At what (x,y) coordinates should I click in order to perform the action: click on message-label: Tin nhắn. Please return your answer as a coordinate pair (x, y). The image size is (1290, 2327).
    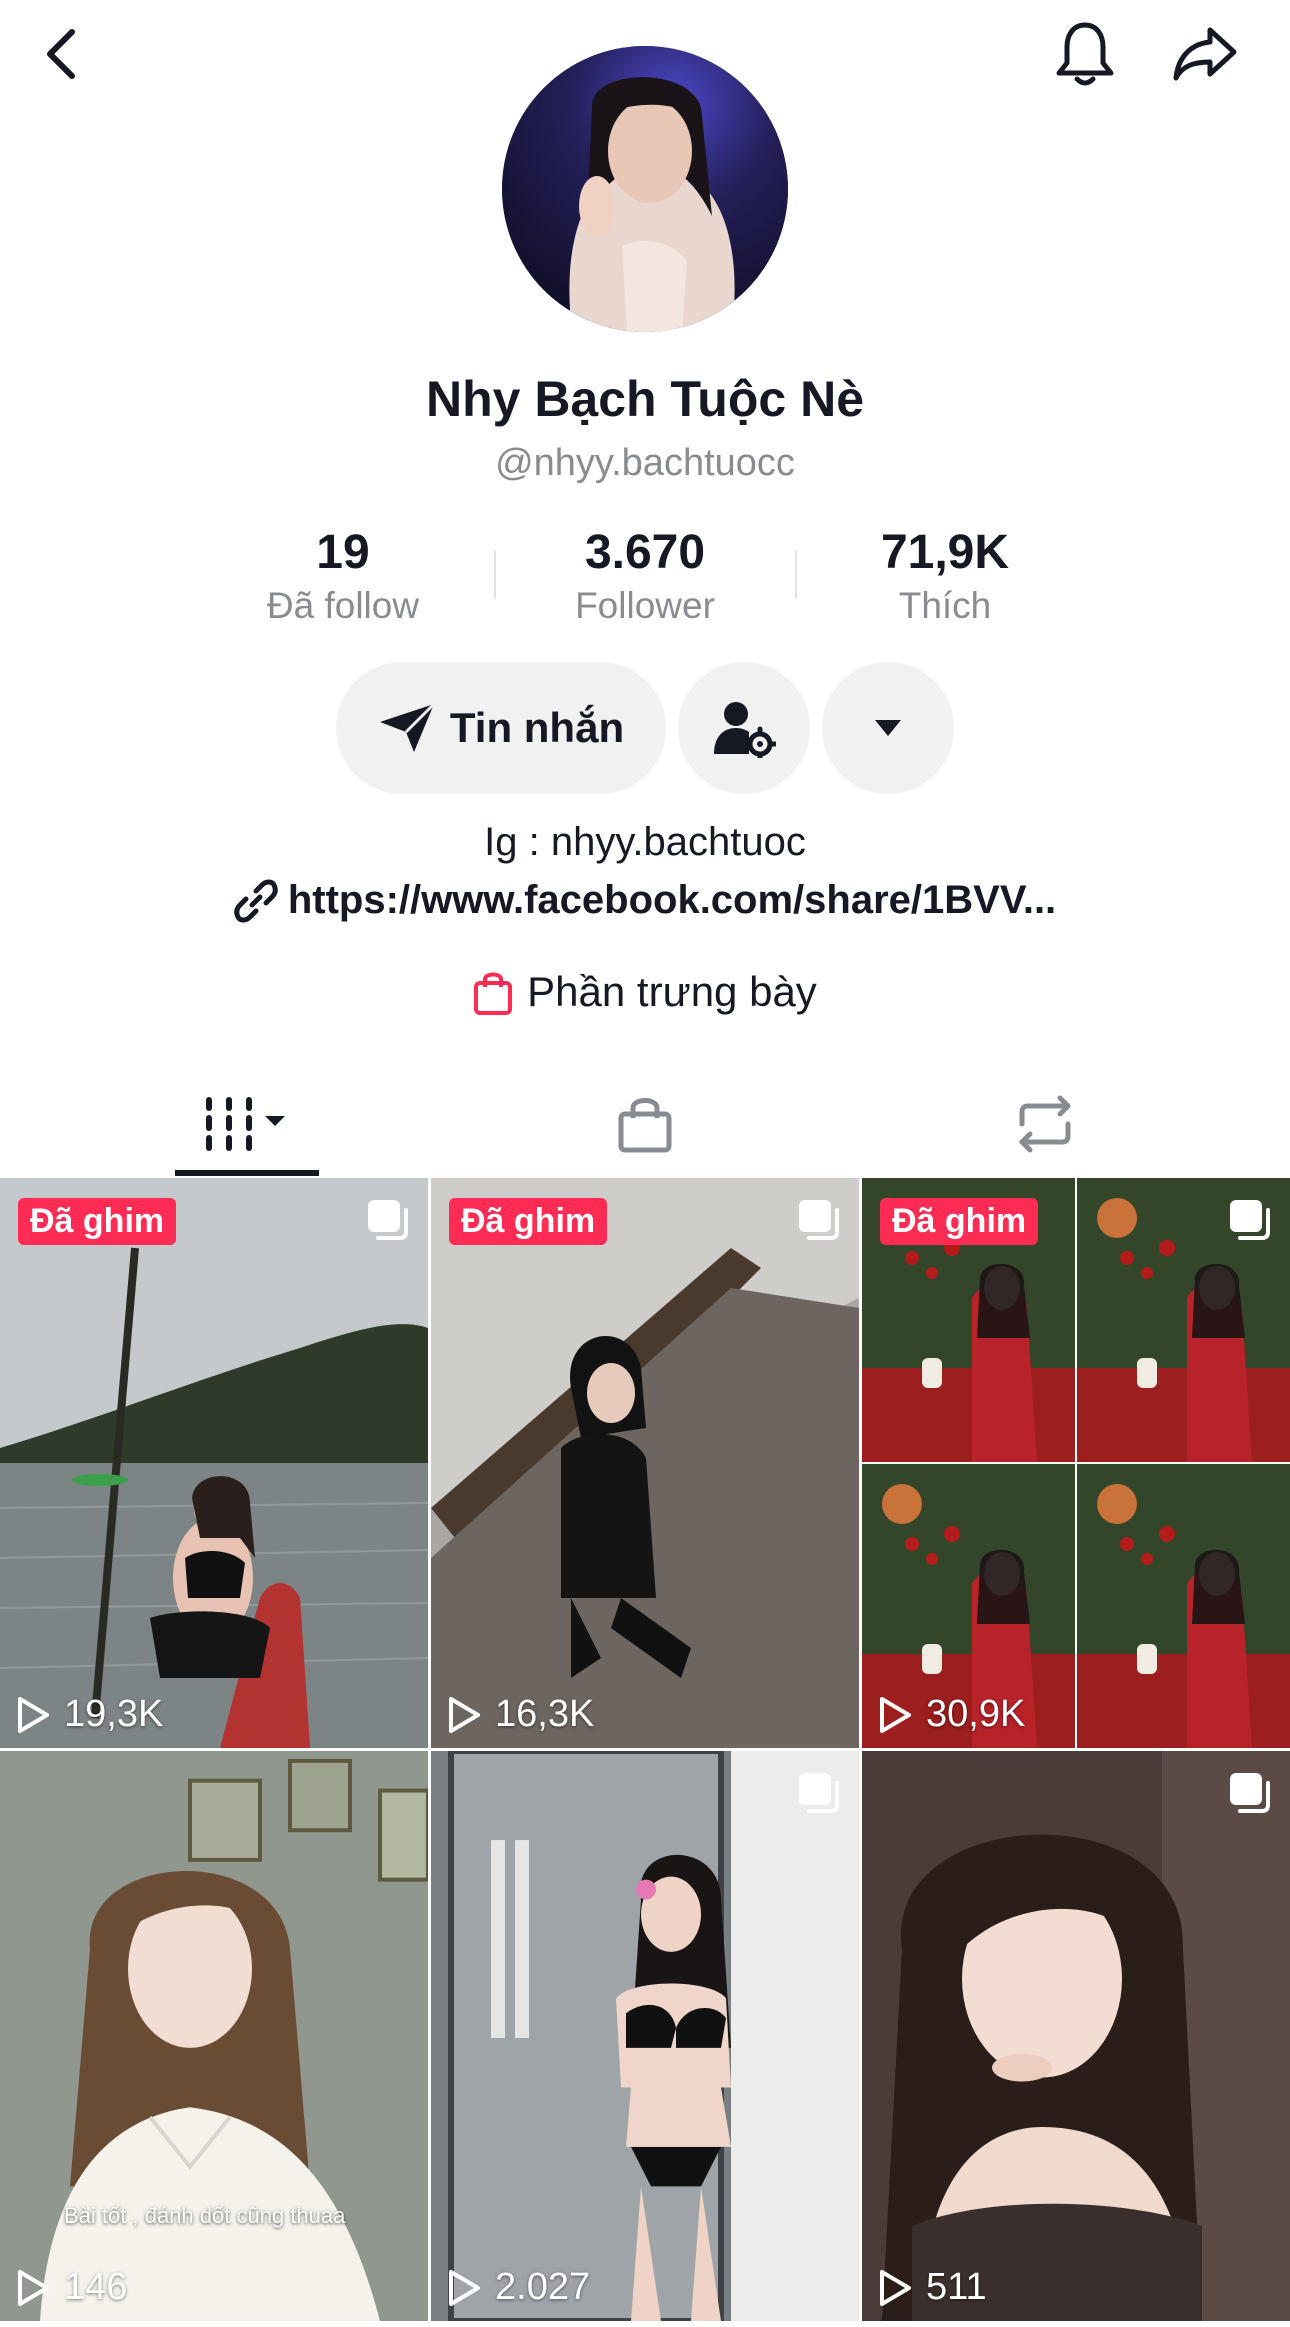
    Looking at the image, I should click on (537, 727).